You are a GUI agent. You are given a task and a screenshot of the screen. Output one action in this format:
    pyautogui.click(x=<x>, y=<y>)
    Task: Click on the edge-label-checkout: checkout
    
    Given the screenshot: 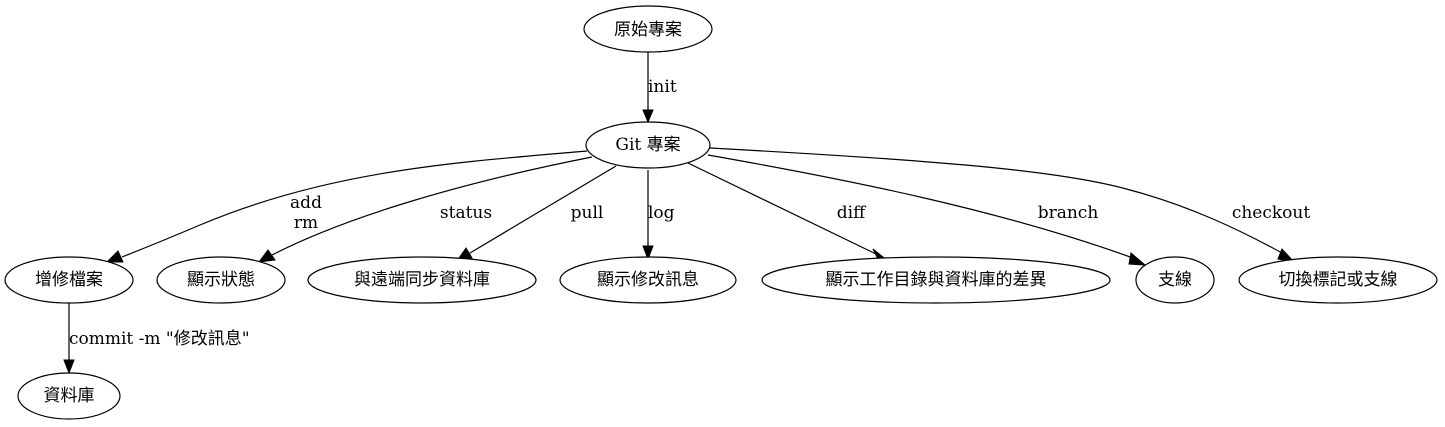 What is the action you would take?
    pyautogui.click(x=1271, y=213)
    